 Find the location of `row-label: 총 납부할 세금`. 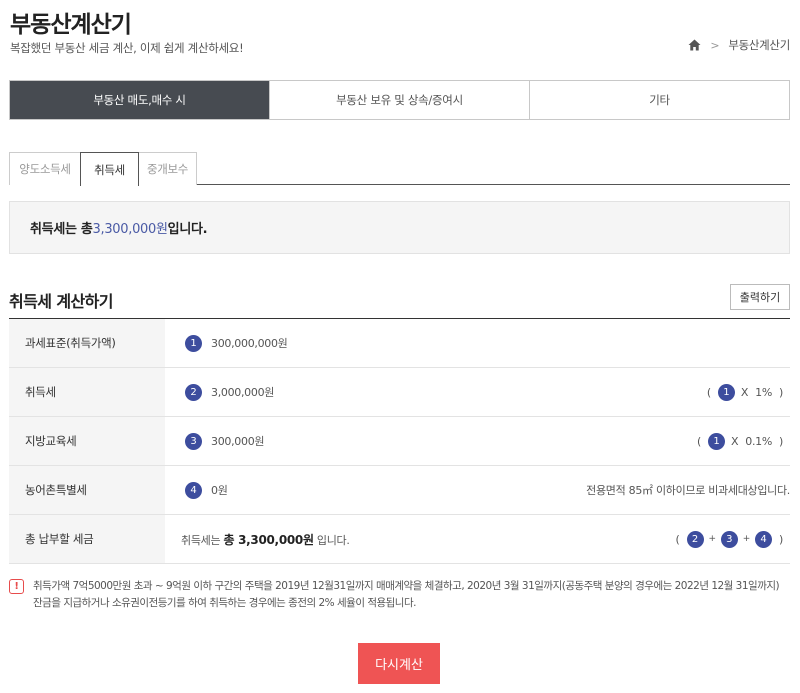

row-label: 총 납부할 세금 is located at coordinates (87, 539).